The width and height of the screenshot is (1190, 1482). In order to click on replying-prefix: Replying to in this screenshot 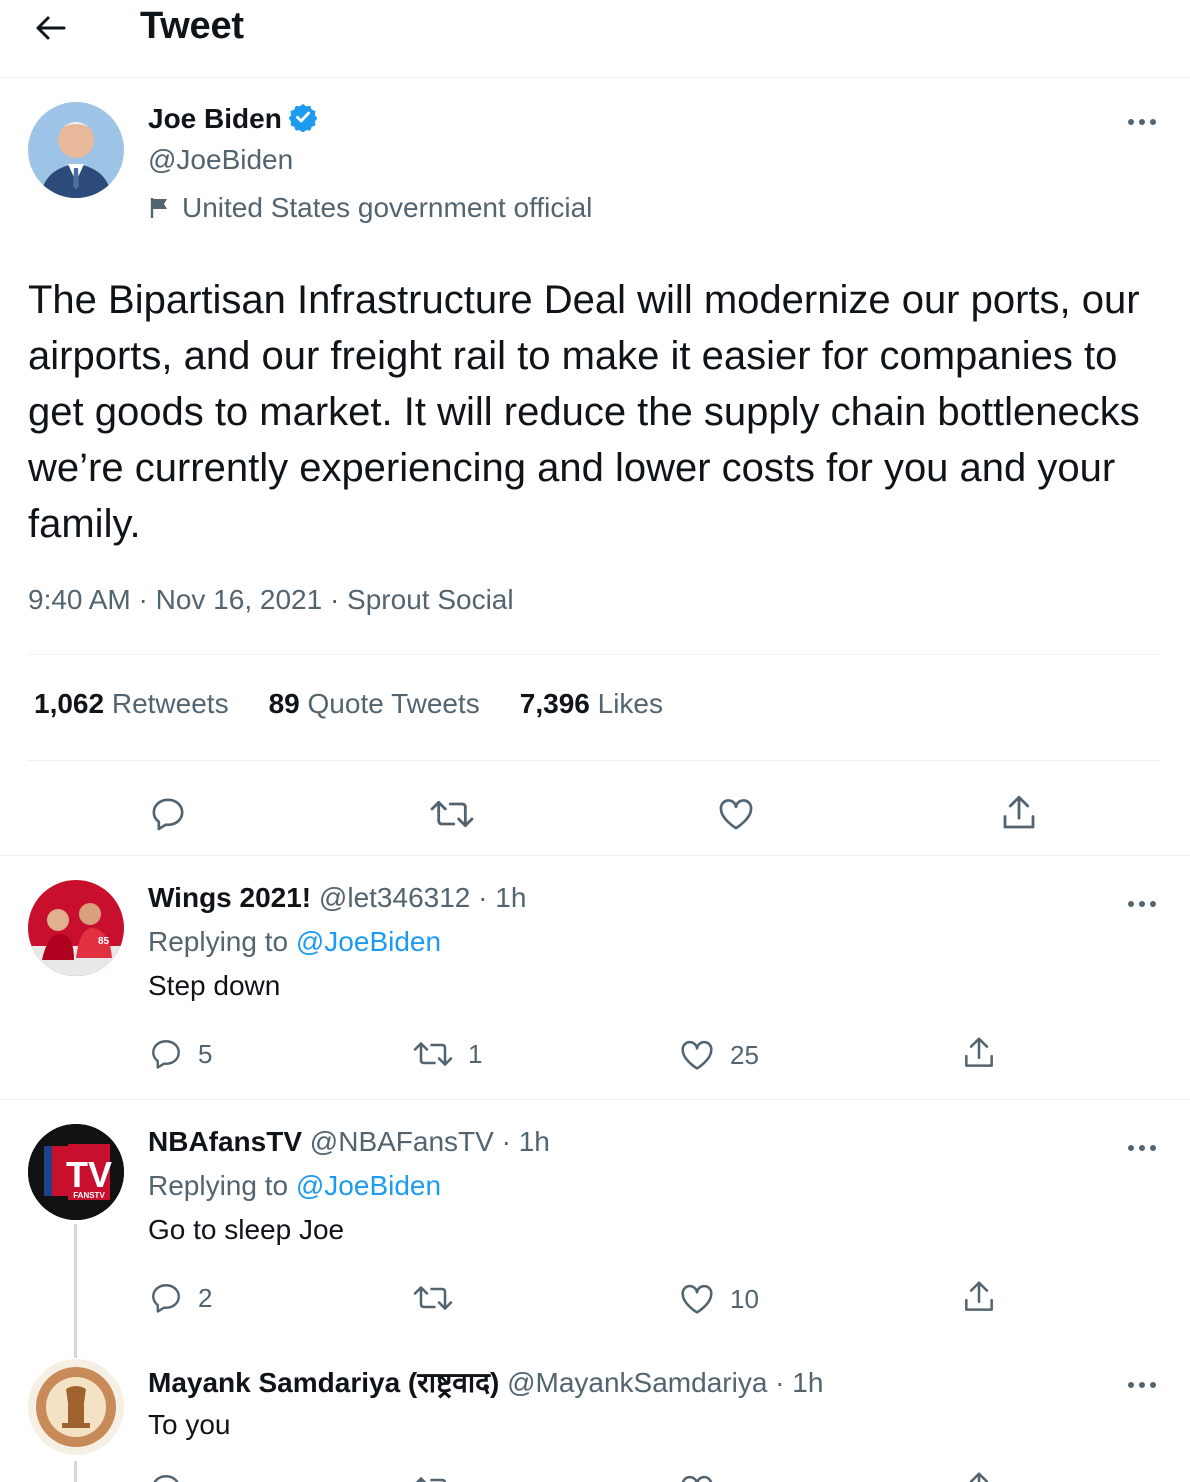, I will do `click(218, 941)`.